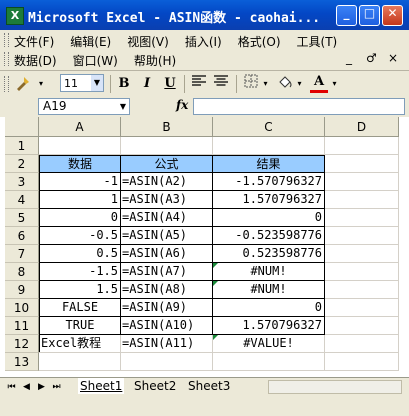  Describe the element at coordinates (80, 182) in the screenshot. I see `table-cell: -1` at that location.